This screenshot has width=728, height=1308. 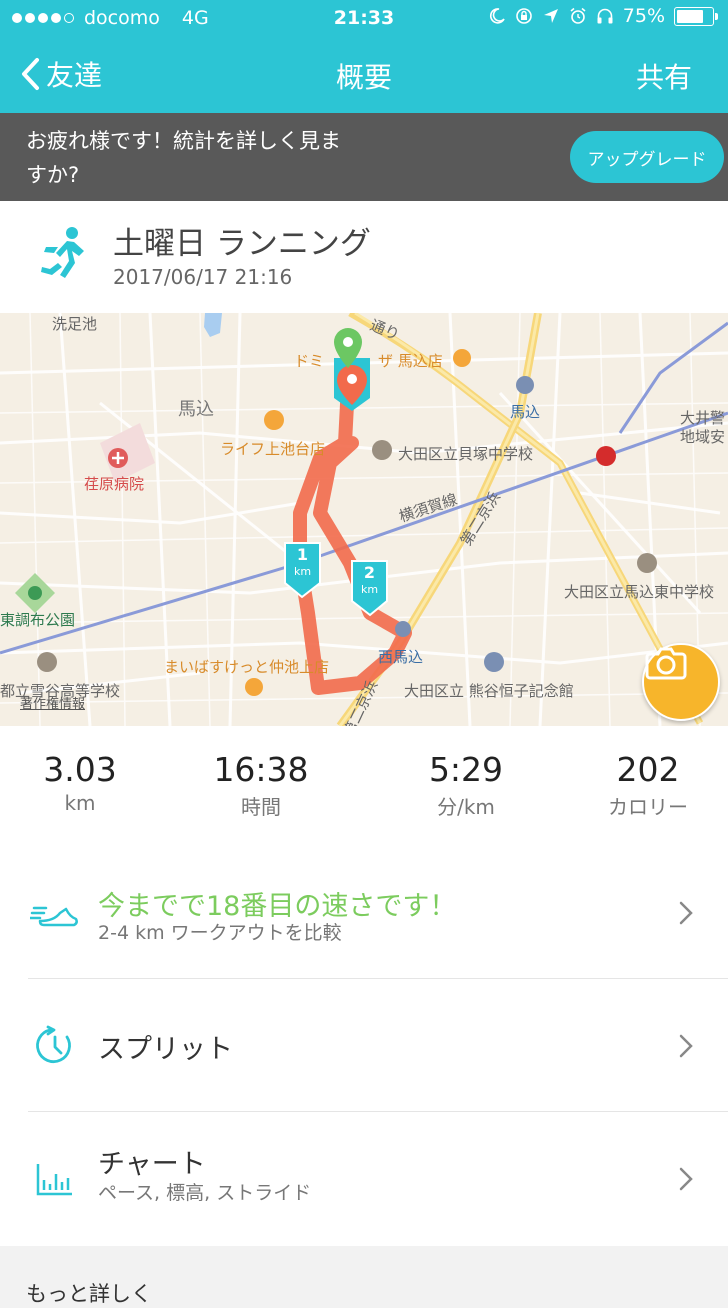 I want to click on location-arrow-icon, so click(x=550, y=16).